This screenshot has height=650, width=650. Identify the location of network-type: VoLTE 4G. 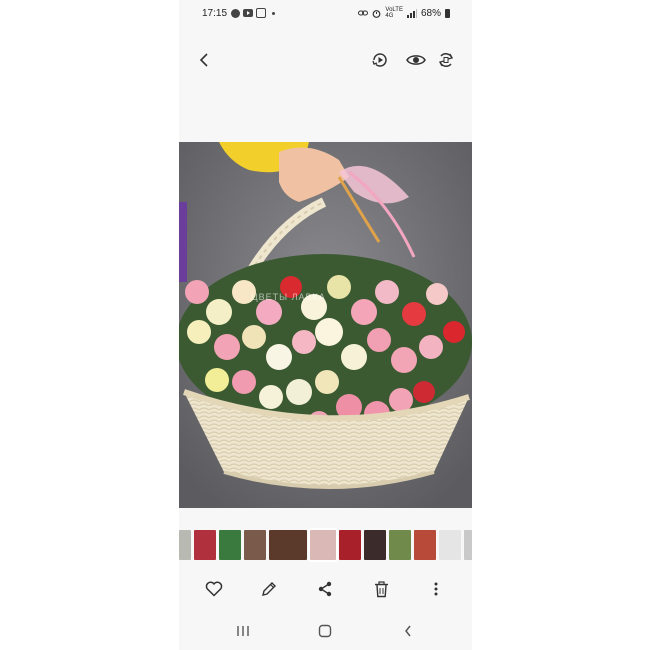
(394, 13).